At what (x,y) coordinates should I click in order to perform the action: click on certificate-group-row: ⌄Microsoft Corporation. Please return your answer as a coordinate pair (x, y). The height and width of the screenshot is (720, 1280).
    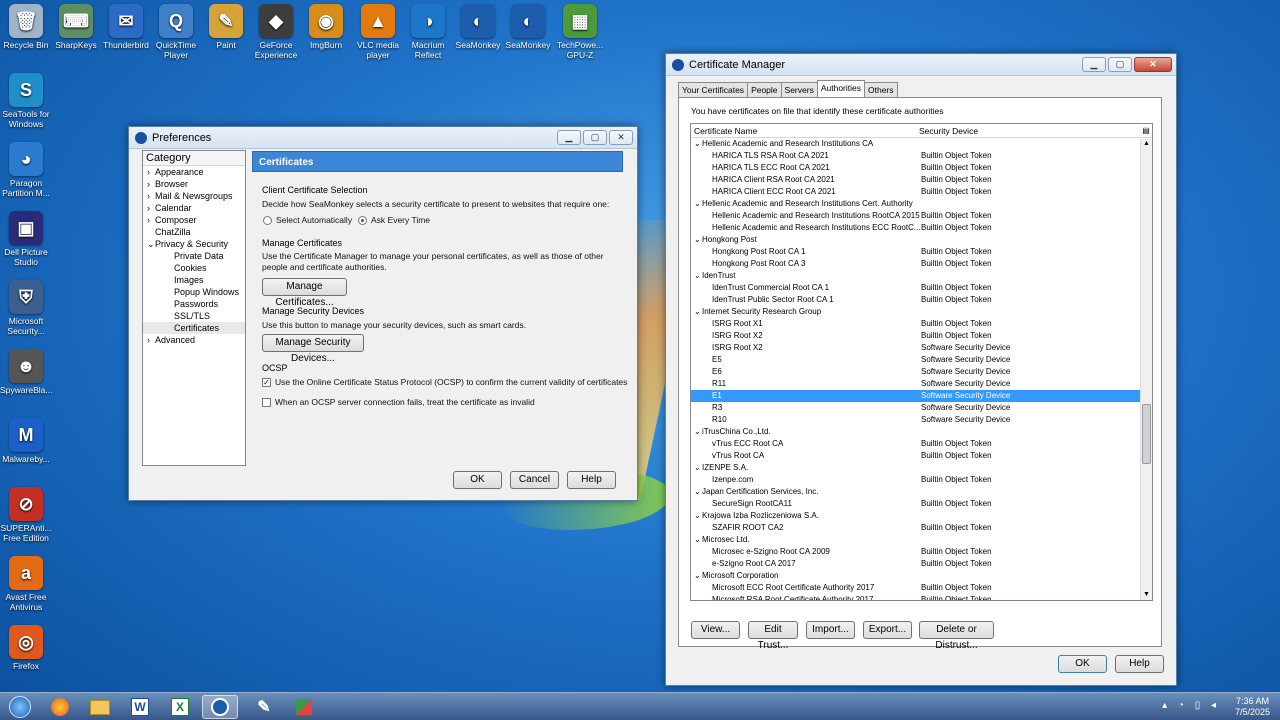
    Looking at the image, I should click on (921, 576).